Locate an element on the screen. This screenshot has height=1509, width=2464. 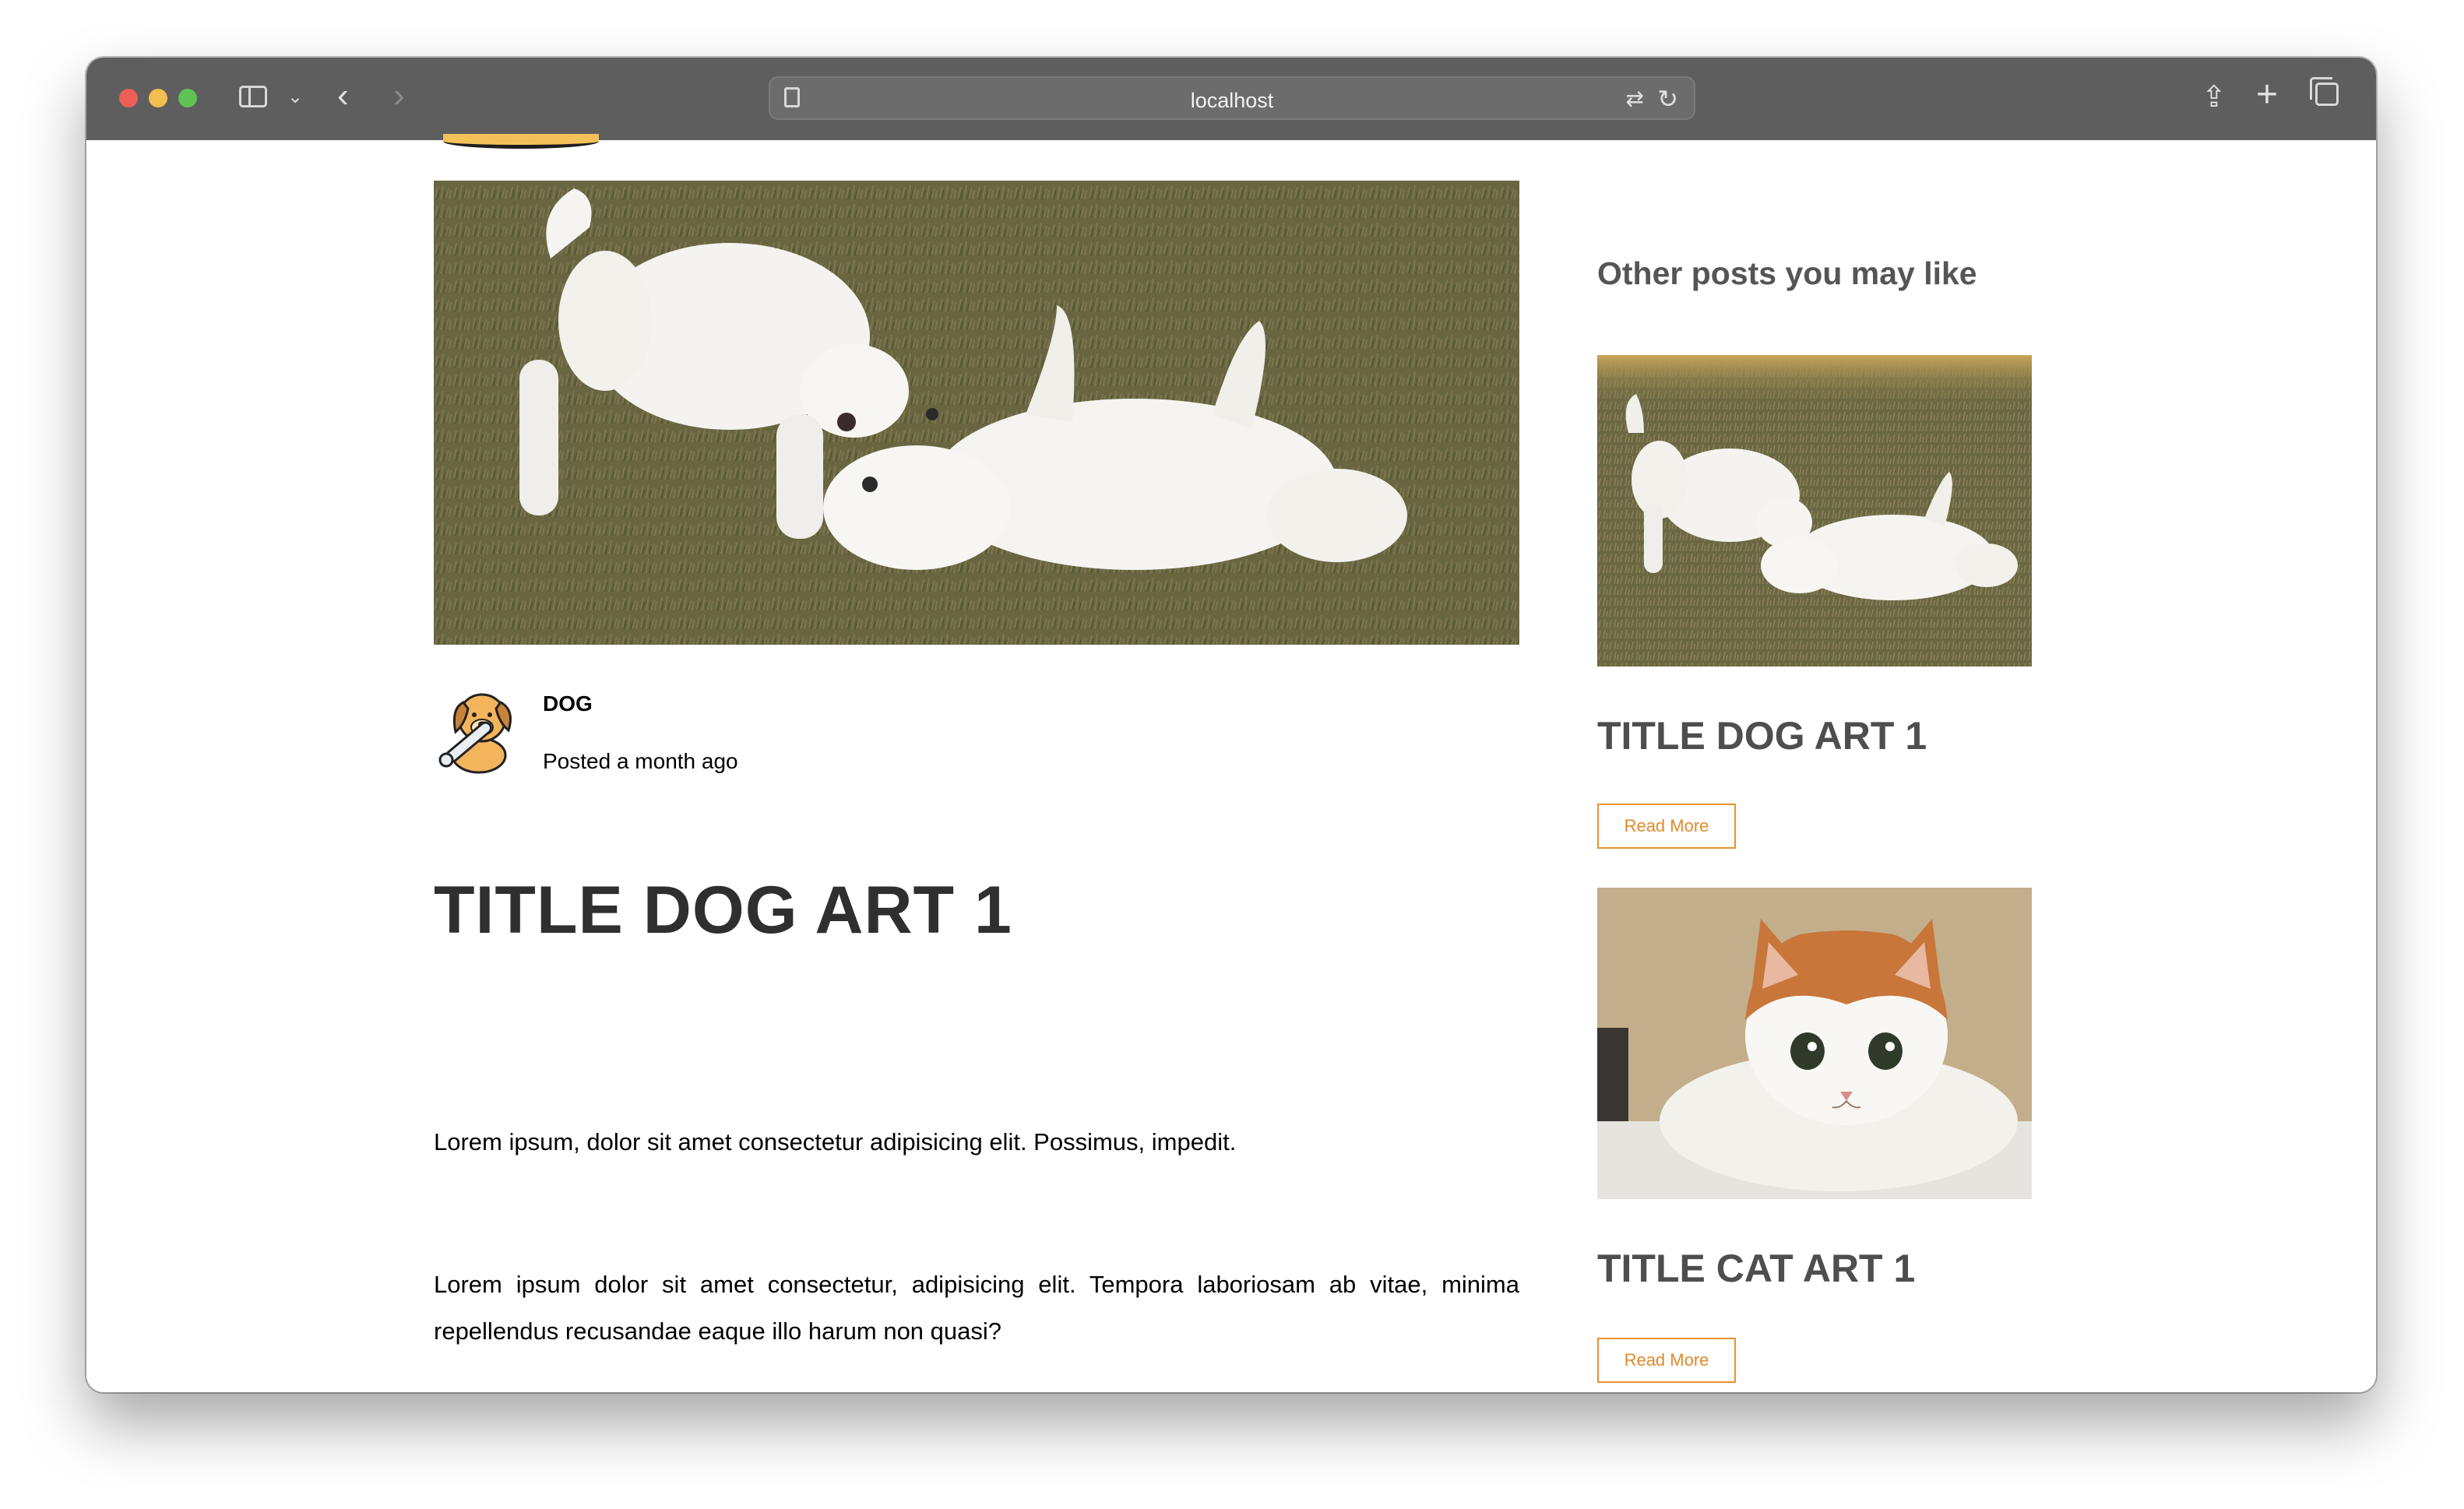
minimize-window-button is located at coordinates (158, 98).